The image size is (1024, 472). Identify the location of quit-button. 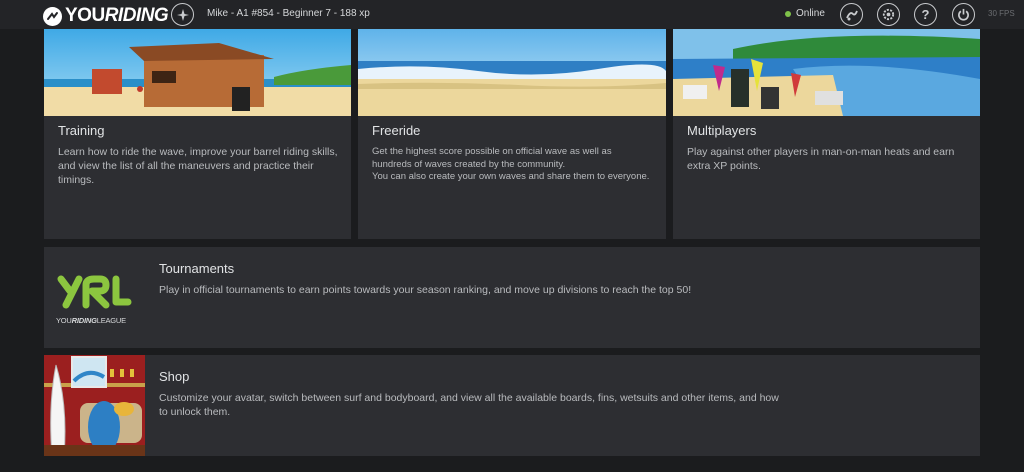
(963, 14).